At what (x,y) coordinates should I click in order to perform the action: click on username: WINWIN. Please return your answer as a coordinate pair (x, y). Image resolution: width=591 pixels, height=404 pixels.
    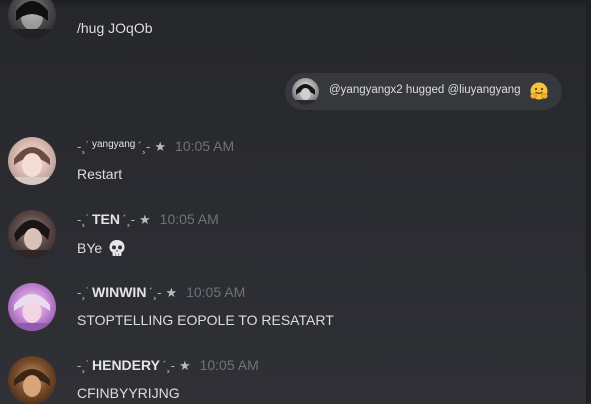
    Looking at the image, I should click on (119, 292).